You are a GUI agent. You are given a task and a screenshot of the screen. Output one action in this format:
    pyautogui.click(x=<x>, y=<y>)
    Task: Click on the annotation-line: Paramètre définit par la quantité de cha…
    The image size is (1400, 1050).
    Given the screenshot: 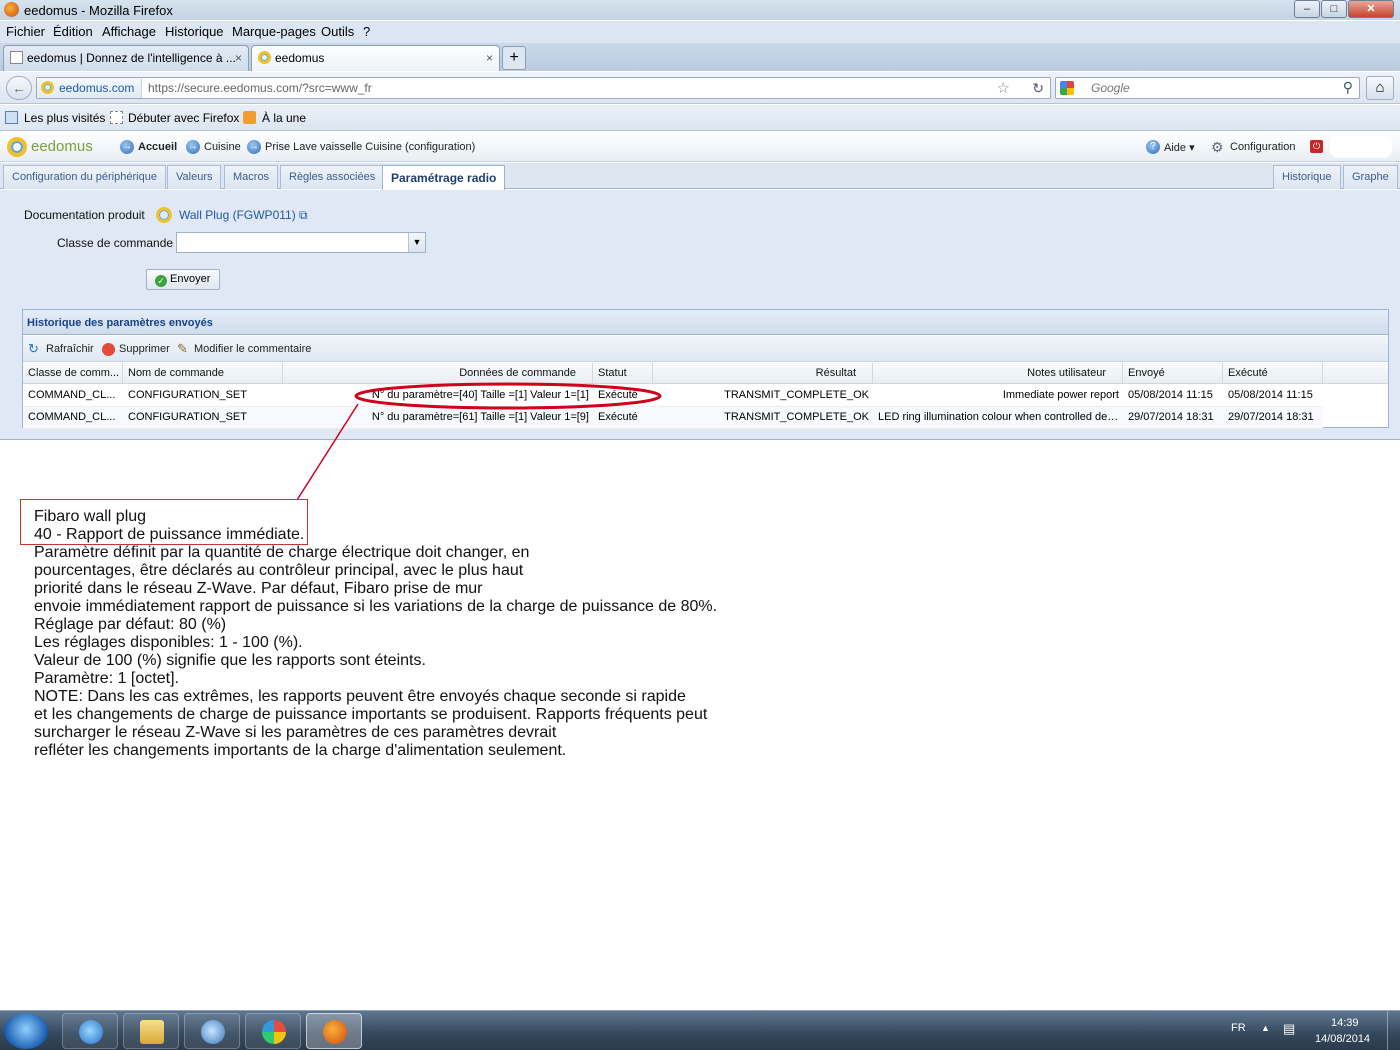 What is the action you would take?
    pyautogui.click(x=282, y=552)
    